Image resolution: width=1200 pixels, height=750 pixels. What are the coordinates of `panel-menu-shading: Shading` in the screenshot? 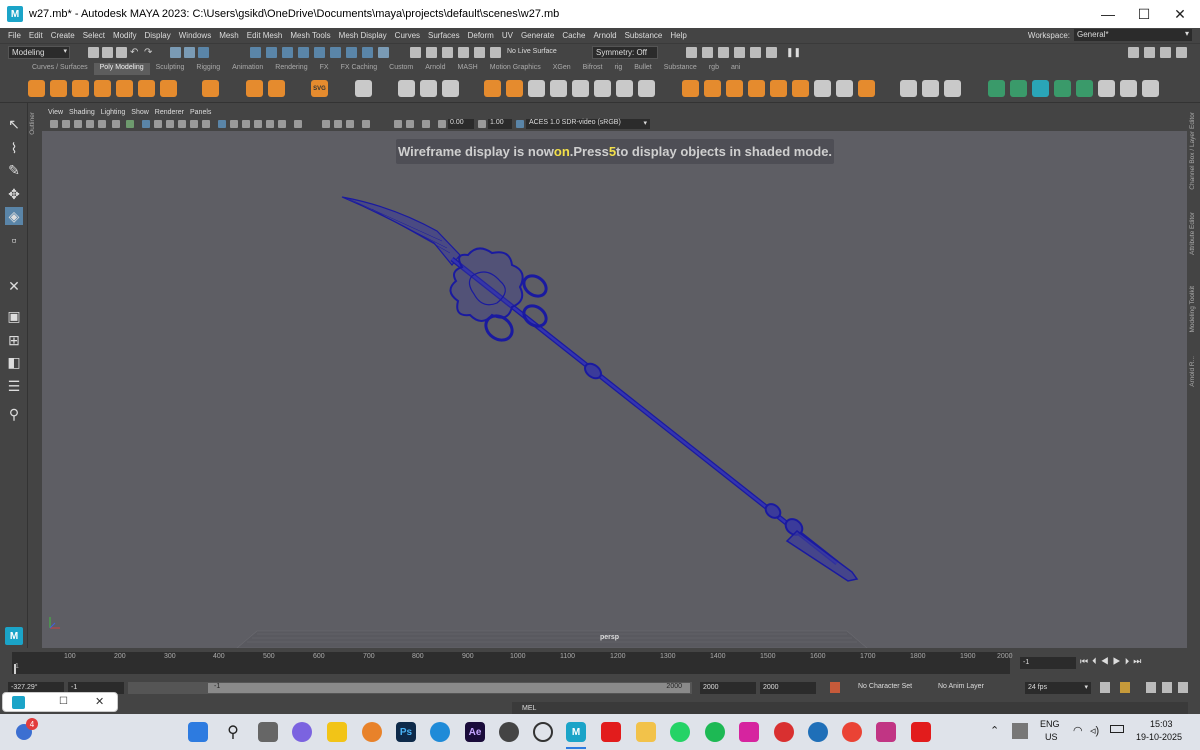 It's located at (82, 112).